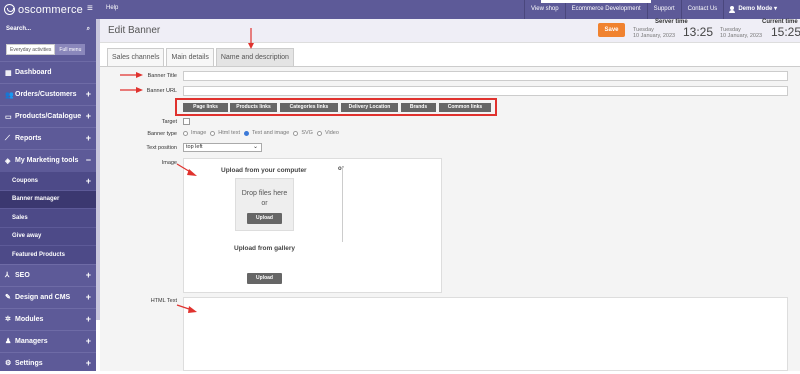 Image resolution: width=800 pixels, height=374 pixels. I want to click on sidebar-subitem-label: Featured Products, so click(39, 254).